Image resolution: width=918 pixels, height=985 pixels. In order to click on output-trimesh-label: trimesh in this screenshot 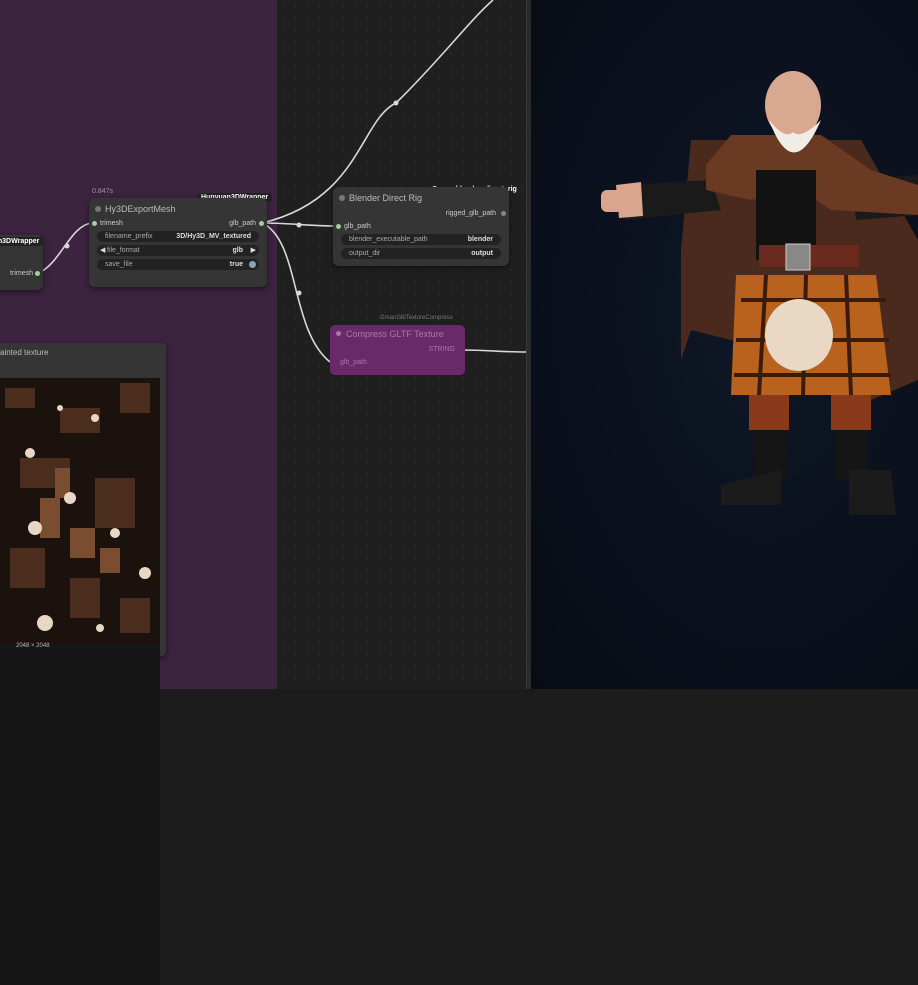, I will do `click(21, 273)`.